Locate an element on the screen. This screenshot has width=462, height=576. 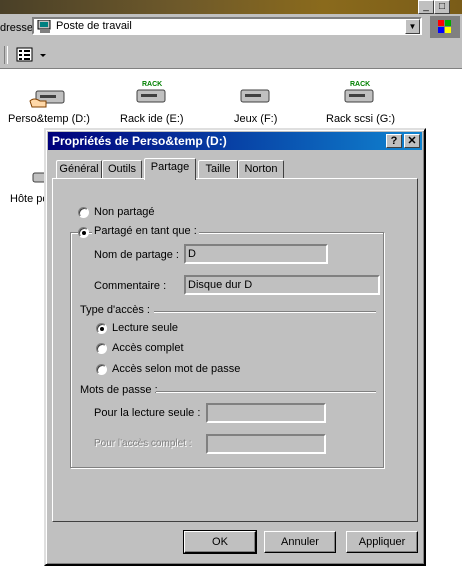
toolbar is located at coordinates (231, 55).